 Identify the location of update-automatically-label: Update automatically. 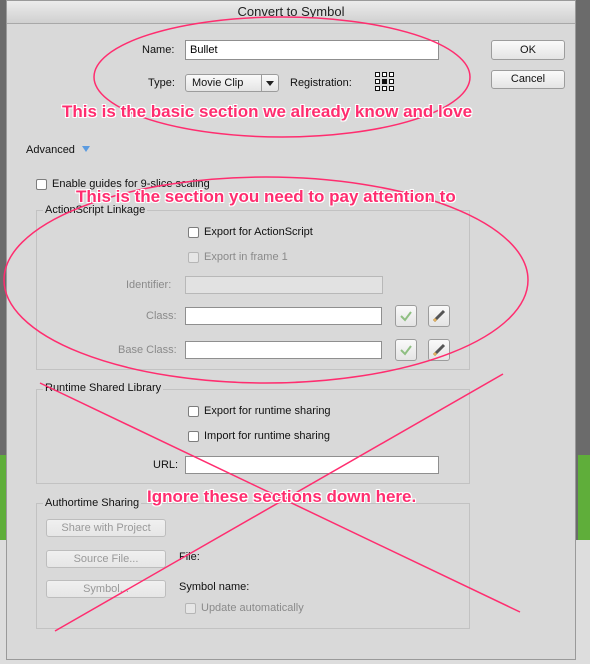
(252, 608).